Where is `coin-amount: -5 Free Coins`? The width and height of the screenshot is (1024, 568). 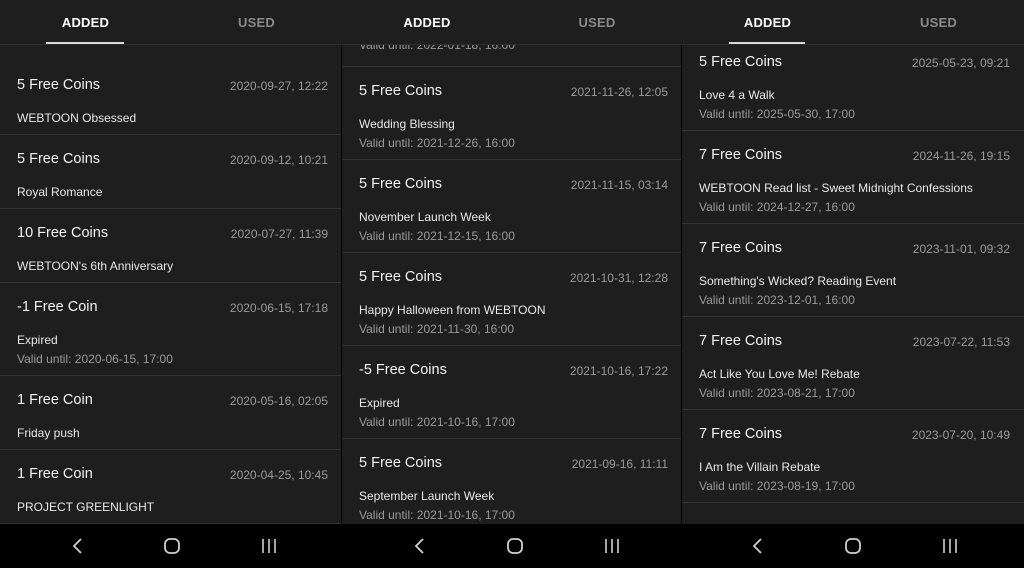
coin-amount: -5 Free Coins is located at coordinates (403, 370).